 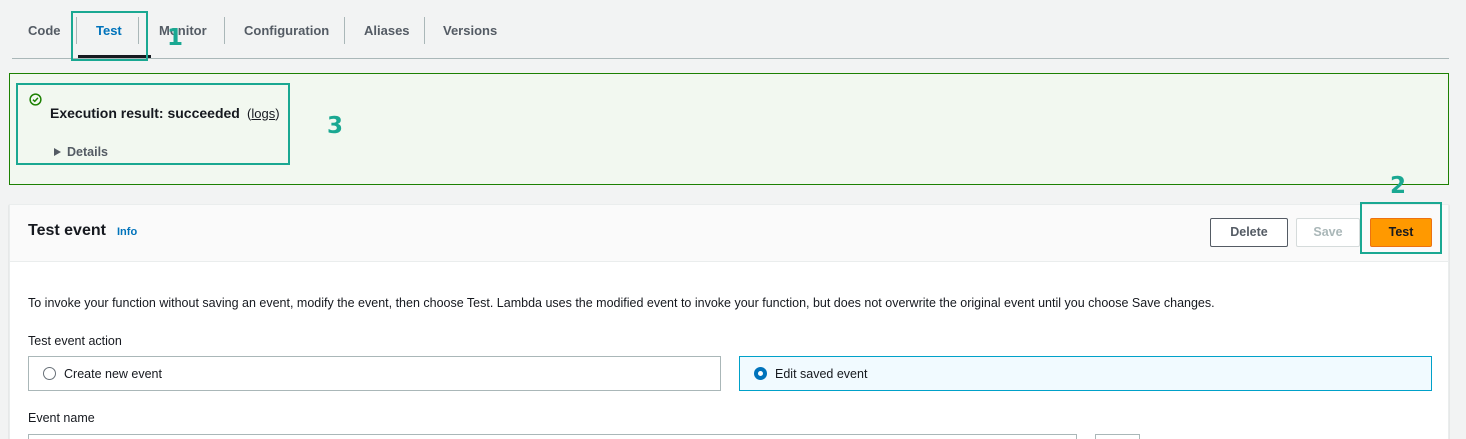 I want to click on tab-configuration: Configuration, so click(x=286, y=31).